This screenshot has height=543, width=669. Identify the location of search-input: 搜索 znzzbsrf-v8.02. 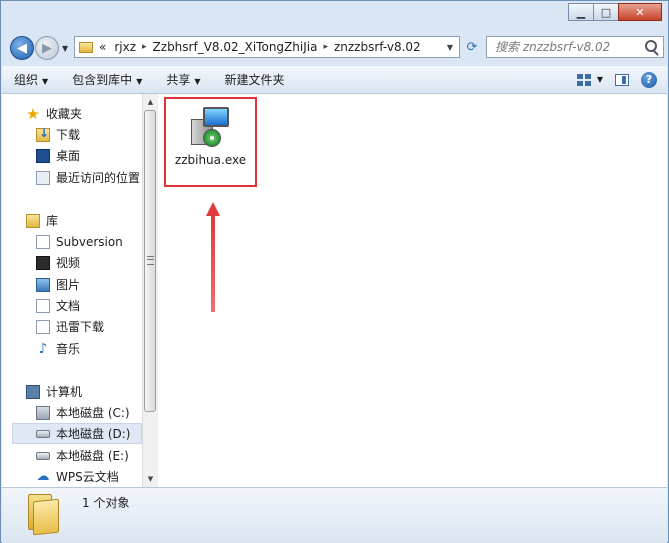
(575, 47).